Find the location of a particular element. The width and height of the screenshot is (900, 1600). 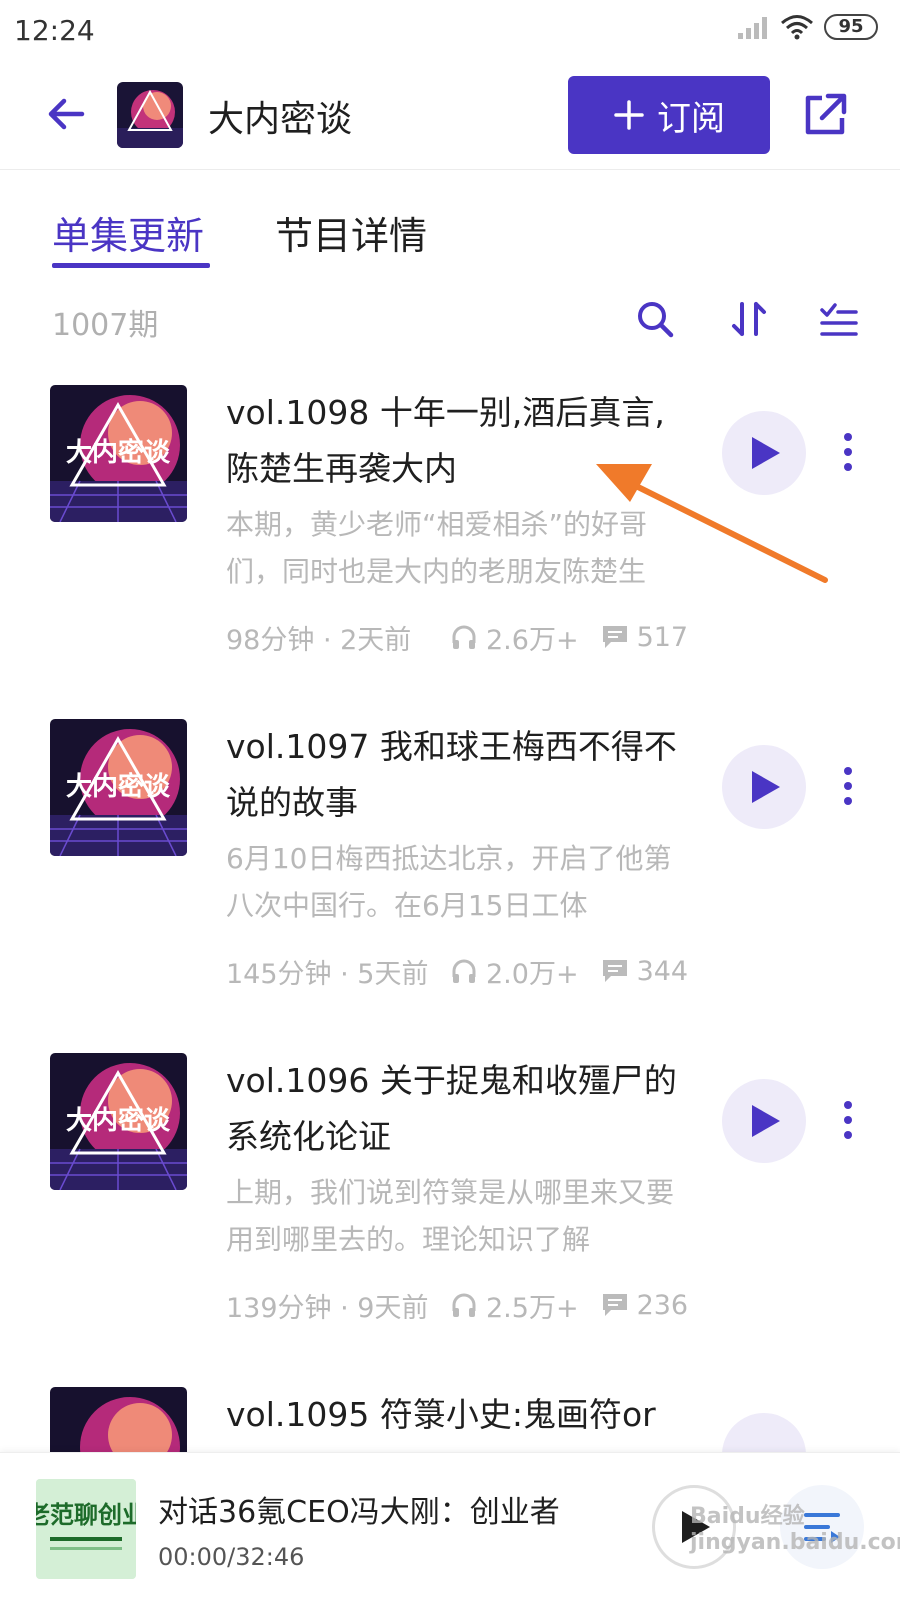

status-bar: 12:24 95 is located at coordinates (450, 31).